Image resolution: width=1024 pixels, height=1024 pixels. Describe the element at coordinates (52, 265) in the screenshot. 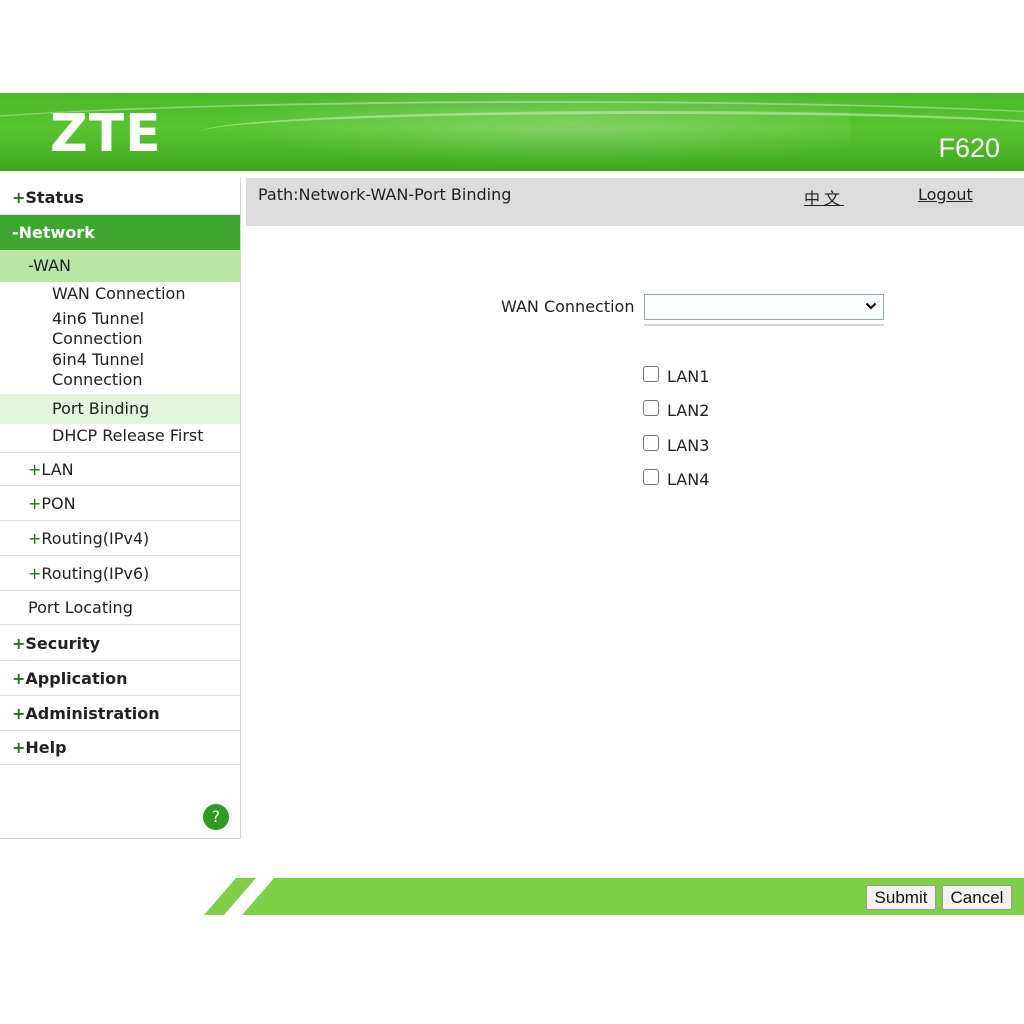

I see `sidebar-item-label: WAN` at that location.